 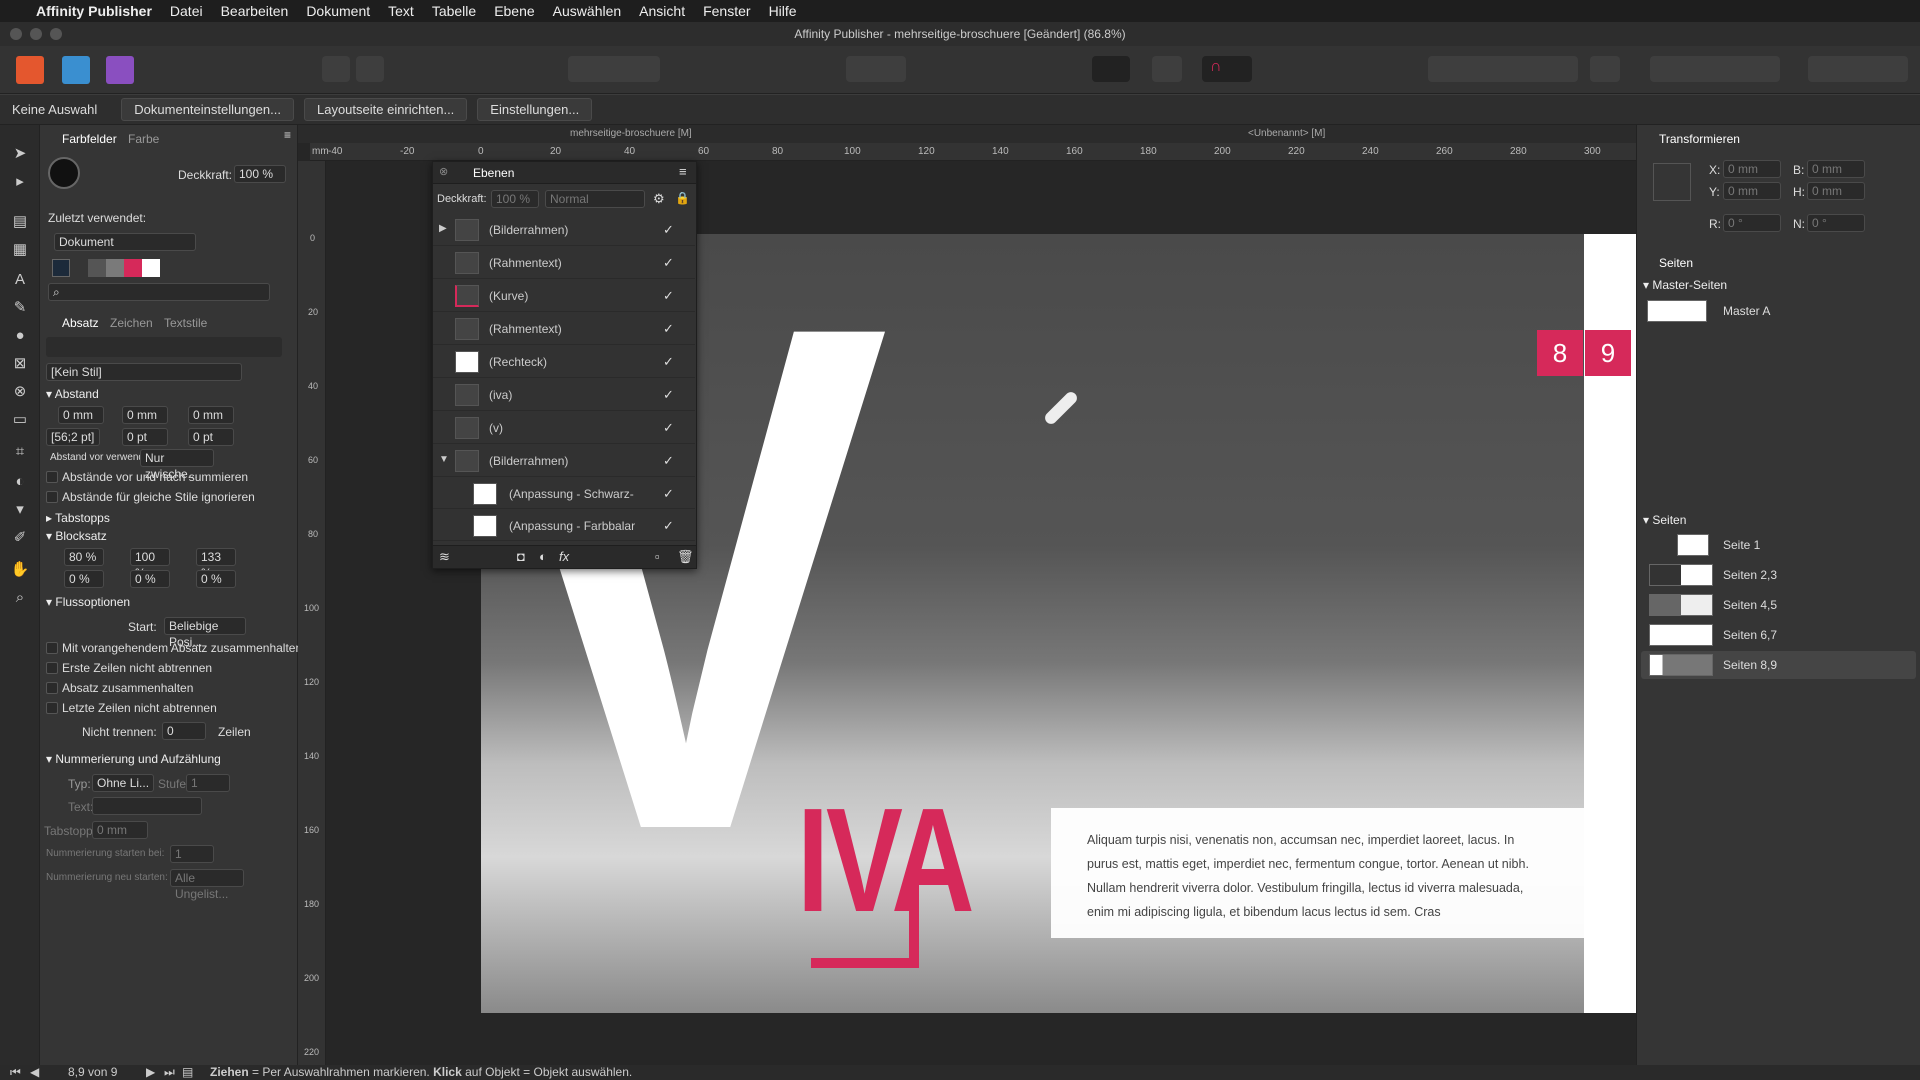 What do you see at coordinates (151, 268) in the screenshot?
I see `swatch-white` at bounding box center [151, 268].